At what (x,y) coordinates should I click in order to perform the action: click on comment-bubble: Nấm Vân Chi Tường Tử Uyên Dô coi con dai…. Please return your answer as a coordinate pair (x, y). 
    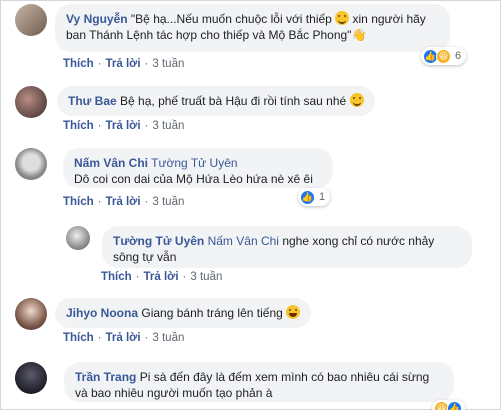
    Looking at the image, I should click on (198, 168).